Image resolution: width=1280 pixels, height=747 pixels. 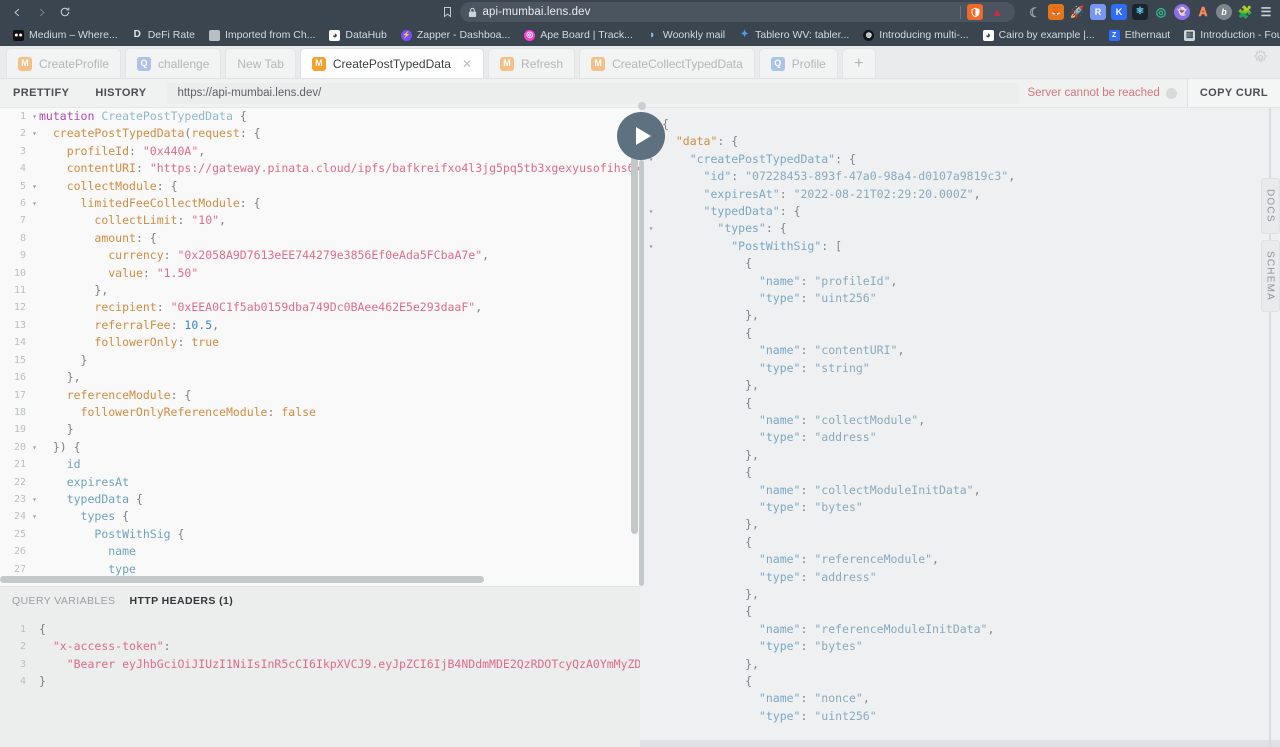 I want to click on bitwarden-icon: b, so click(x=1224, y=12).